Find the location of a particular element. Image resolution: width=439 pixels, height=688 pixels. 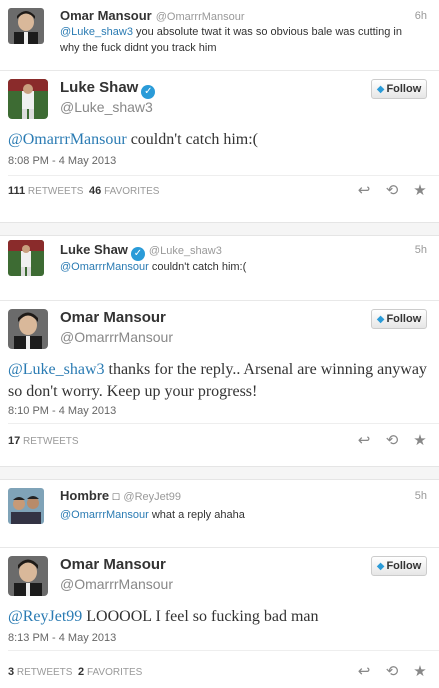

tweet-stats: 111 RETWEETS 46 FAVORITES is located at coordinates (83, 191).